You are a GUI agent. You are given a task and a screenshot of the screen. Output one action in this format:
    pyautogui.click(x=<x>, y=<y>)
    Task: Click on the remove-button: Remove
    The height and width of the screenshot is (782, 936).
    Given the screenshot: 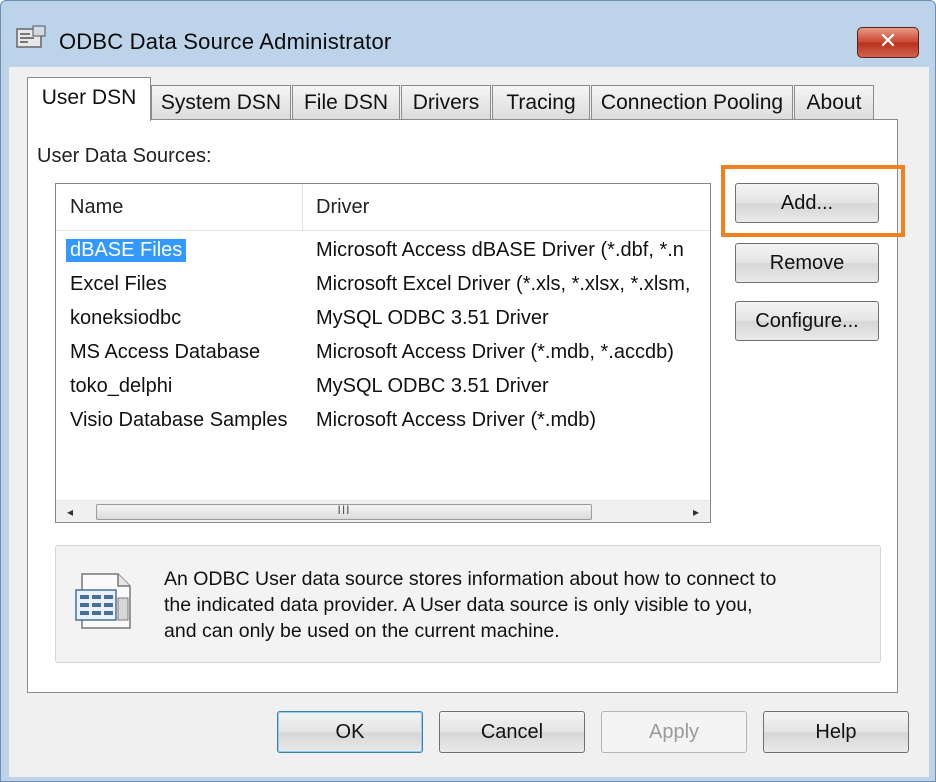 What is the action you would take?
    pyautogui.click(x=807, y=263)
    